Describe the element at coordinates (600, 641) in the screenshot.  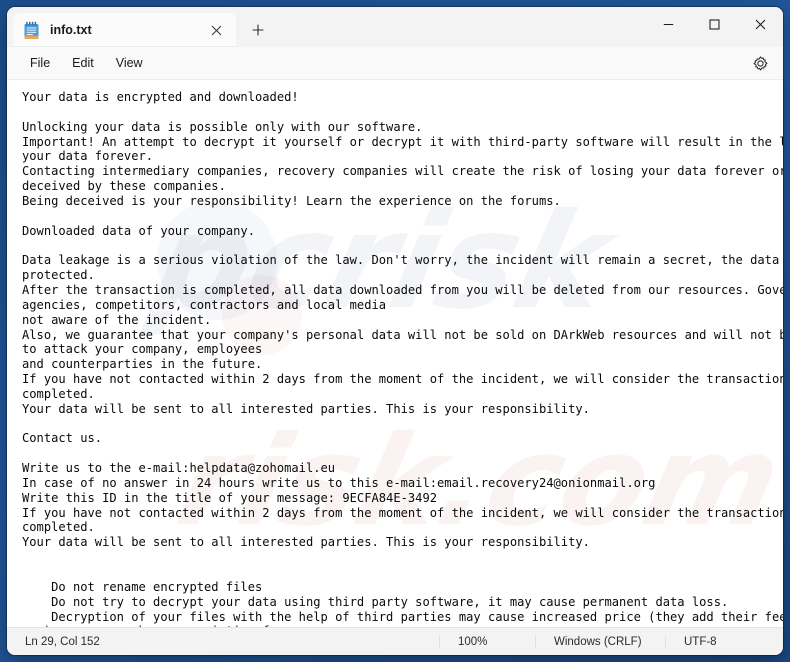
I see `line-ending: Windows (CRLF)` at that location.